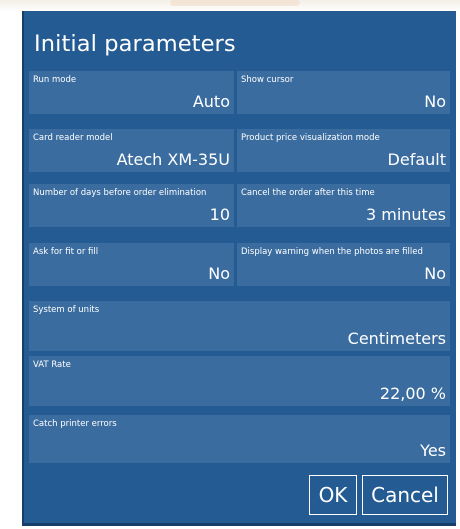 The width and height of the screenshot is (460, 529). I want to click on display-warning-photos-filled-value: No, so click(435, 273).